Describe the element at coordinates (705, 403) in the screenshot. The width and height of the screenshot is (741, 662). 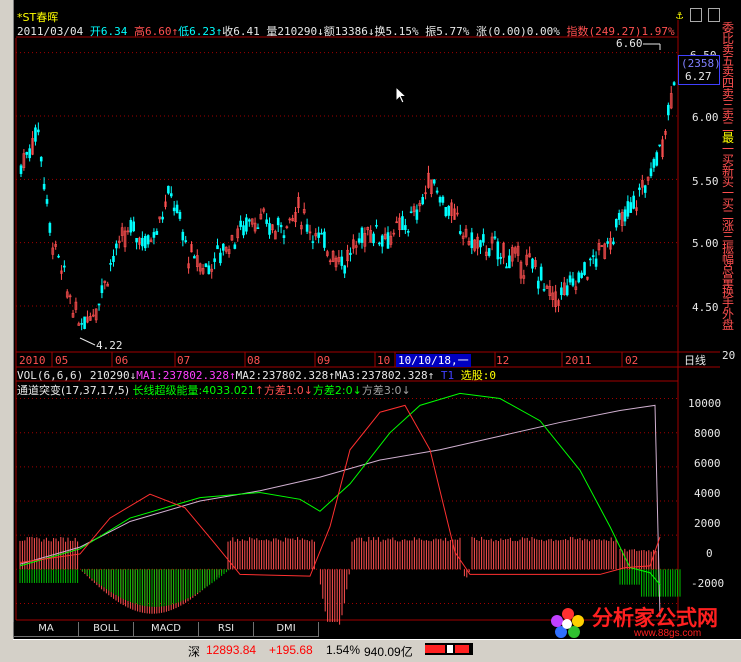
I see `ind-tick: 10000` at that location.